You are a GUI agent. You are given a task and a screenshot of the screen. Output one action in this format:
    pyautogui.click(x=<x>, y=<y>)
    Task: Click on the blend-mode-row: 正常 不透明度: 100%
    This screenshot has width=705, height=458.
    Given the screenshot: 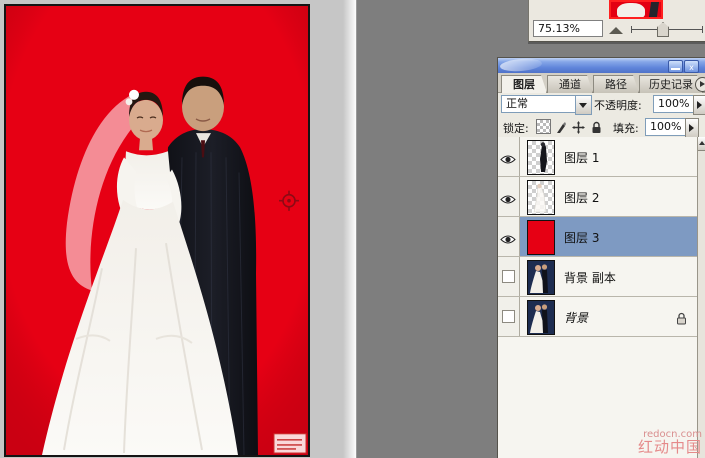 What is the action you would take?
    pyautogui.click(x=601, y=103)
    